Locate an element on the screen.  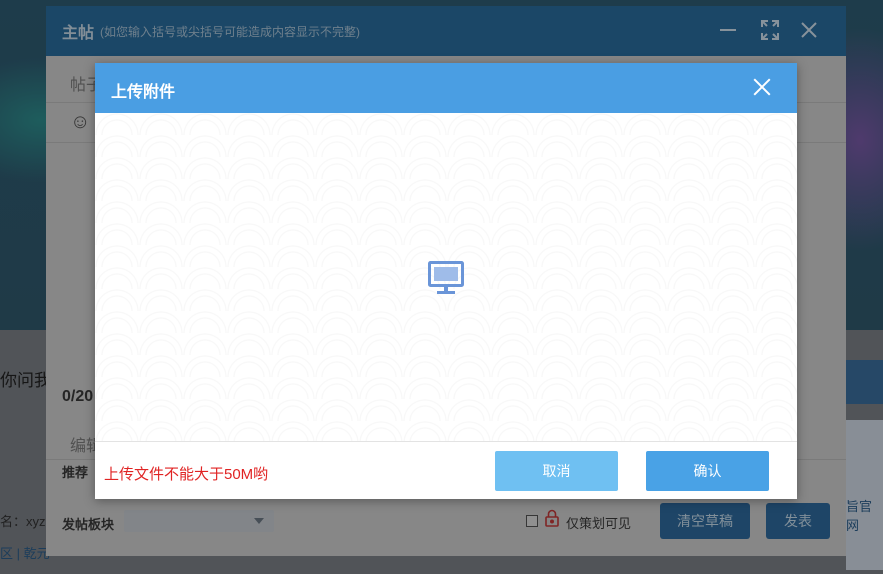
monitor-icon is located at coordinates (446, 277).